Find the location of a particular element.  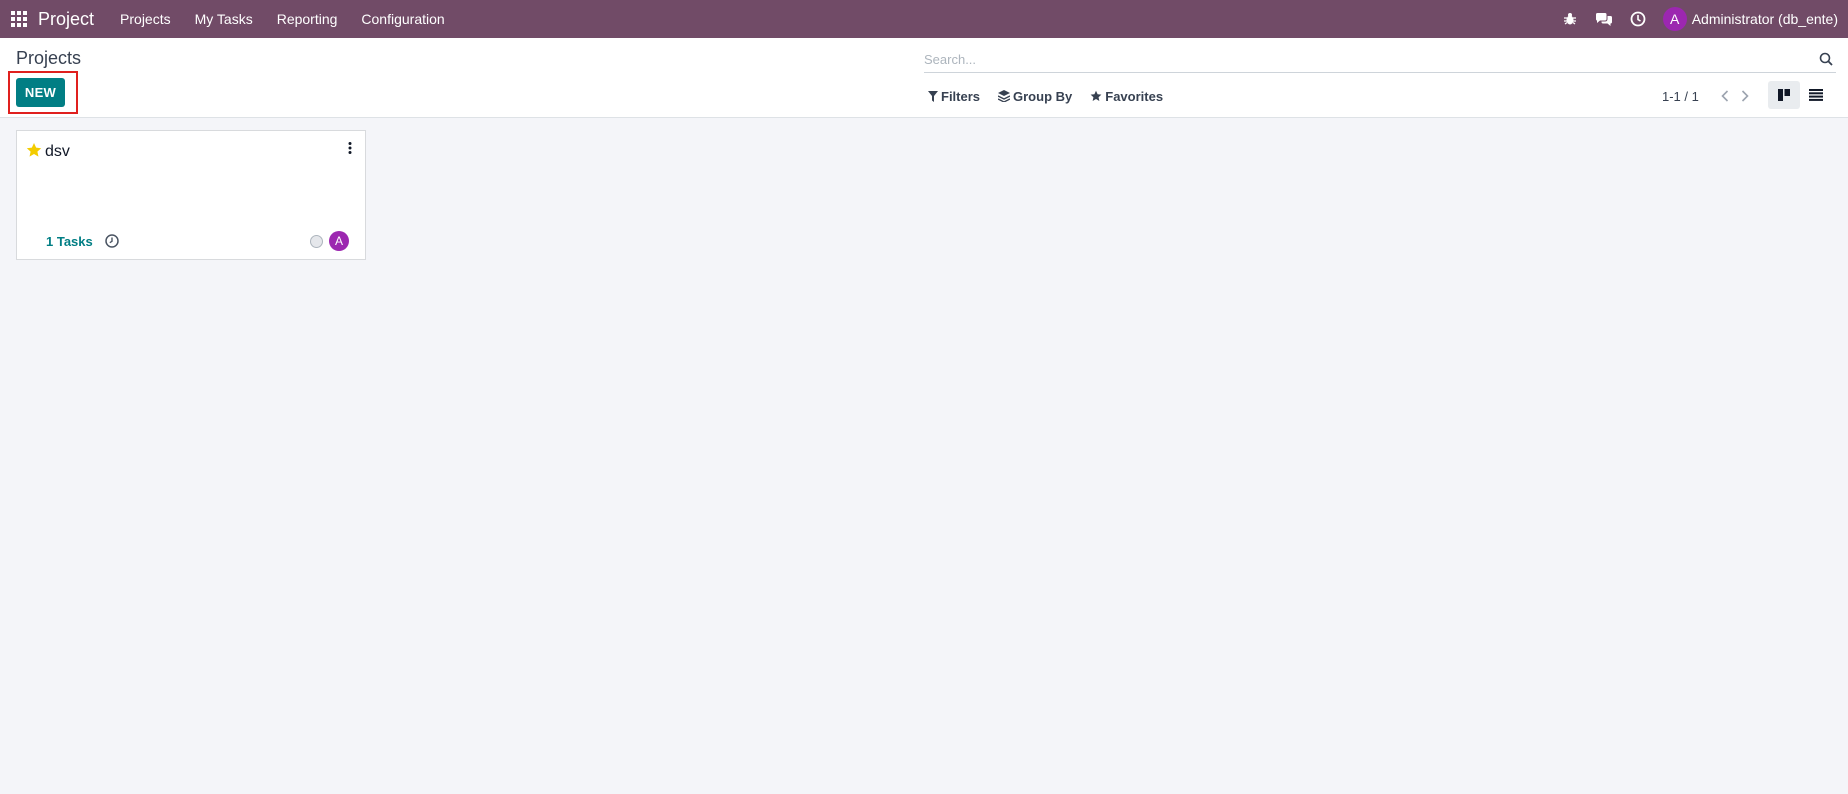

view-switcher is located at coordinates (1800, 95).